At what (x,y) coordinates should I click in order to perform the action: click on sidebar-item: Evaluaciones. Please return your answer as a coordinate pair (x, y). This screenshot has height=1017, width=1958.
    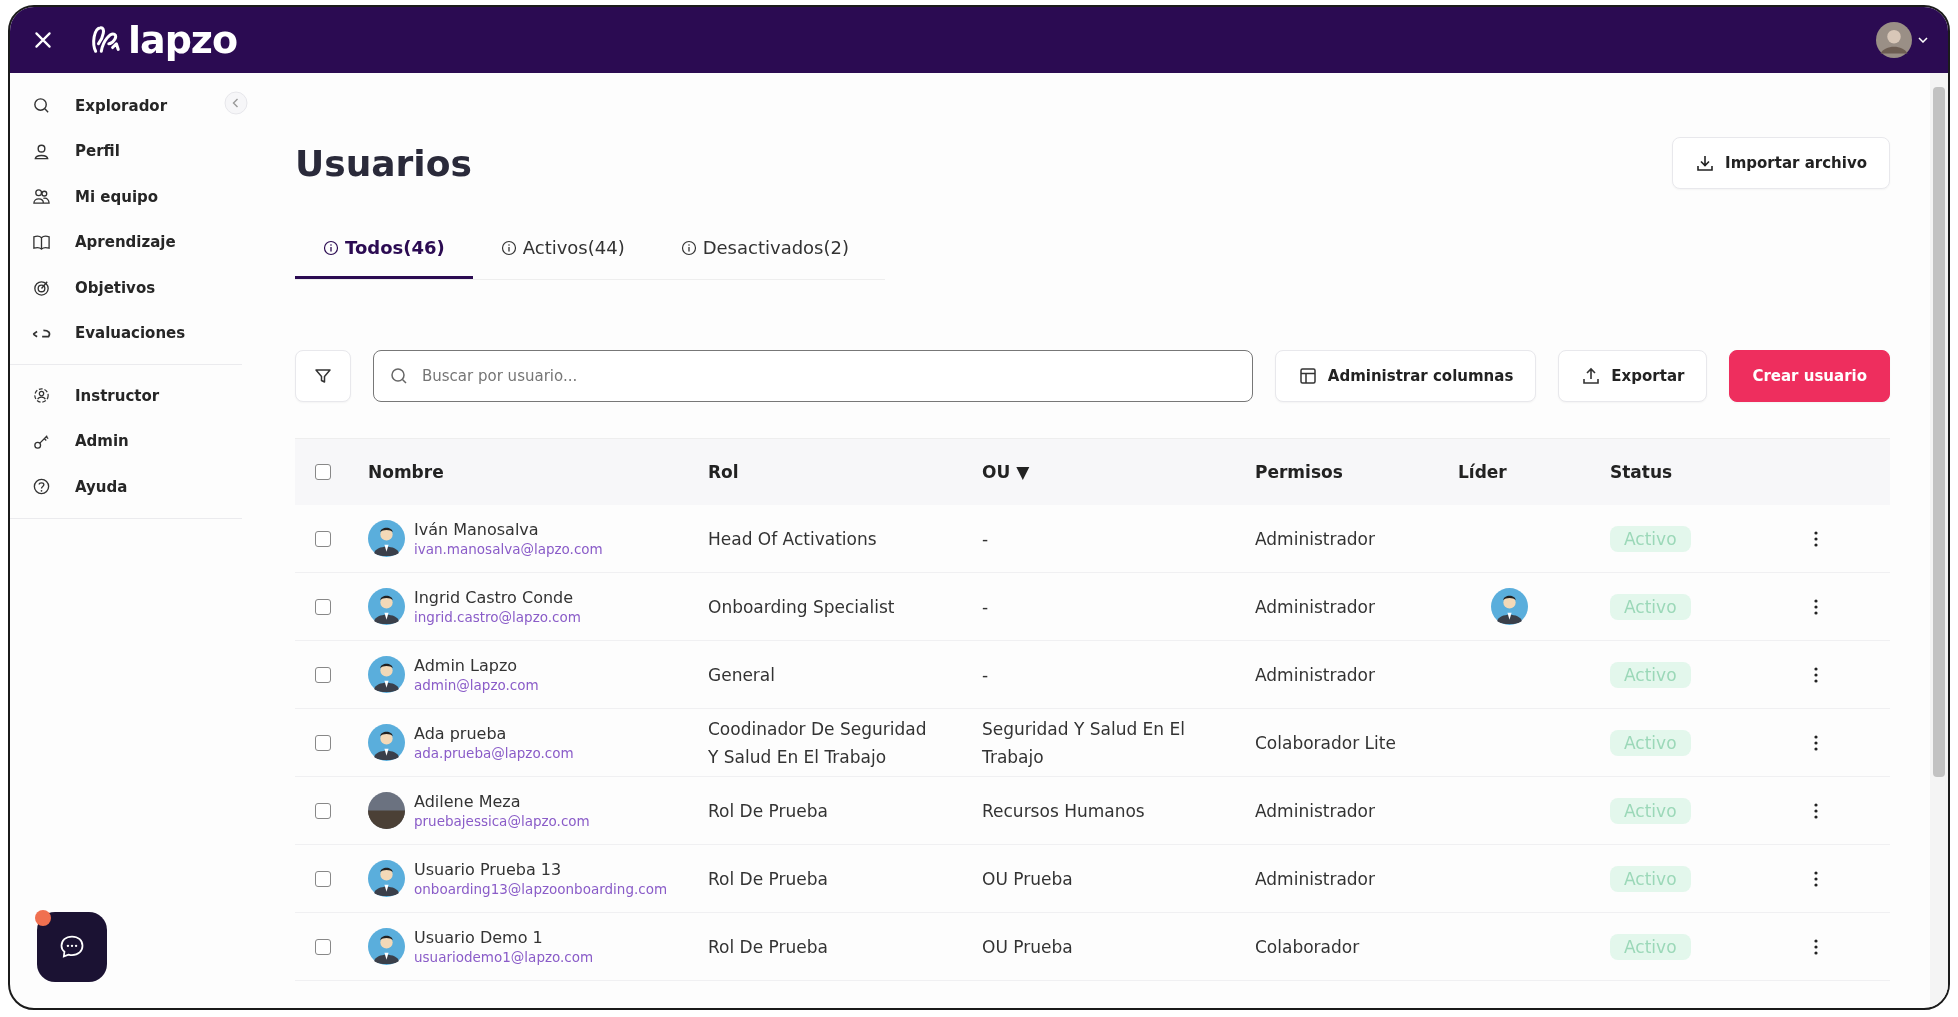
    Looking at the image, I should click on (104, 333).